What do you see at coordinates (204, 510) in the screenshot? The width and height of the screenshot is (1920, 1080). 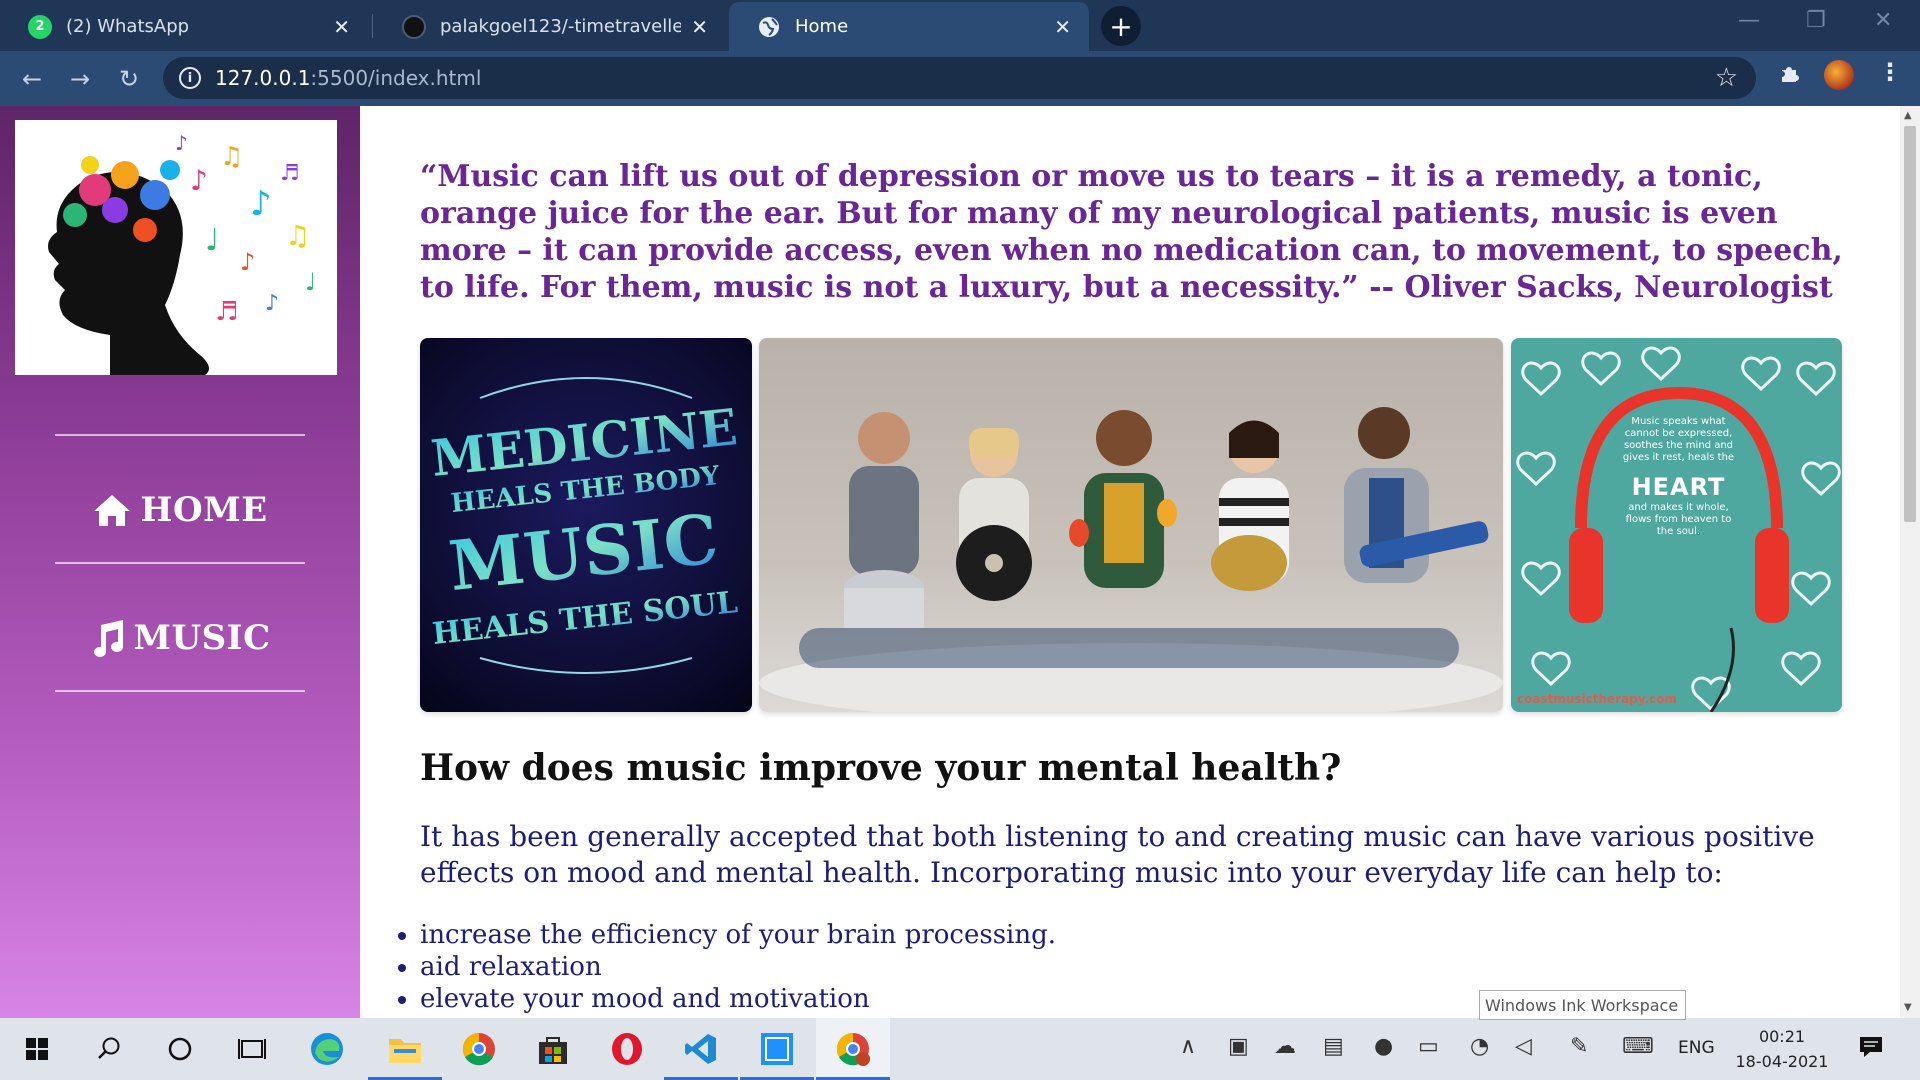 I see `nav-home-label: HOME` at bounding box center [204, 510].